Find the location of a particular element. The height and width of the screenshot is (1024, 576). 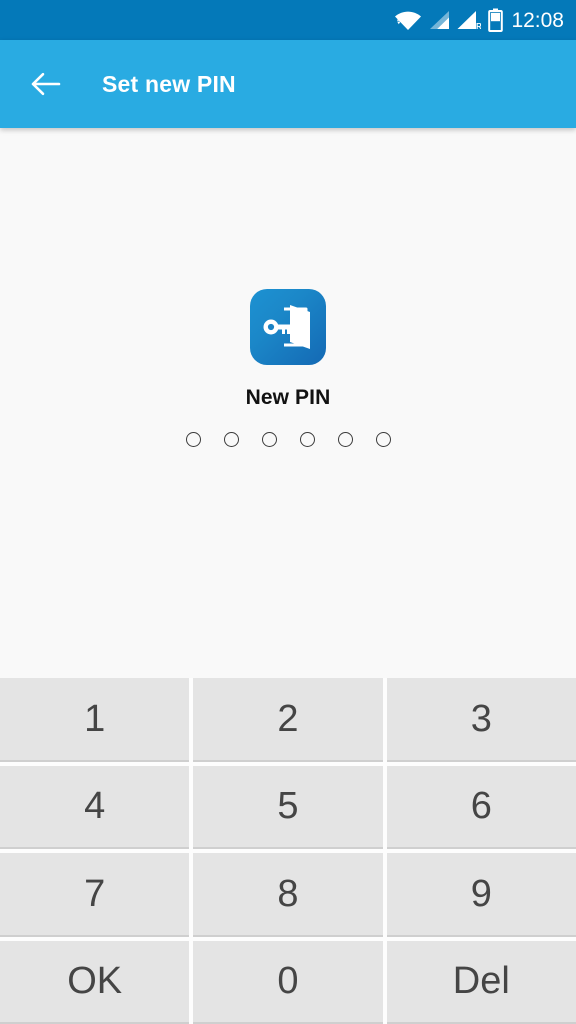

key-5: 5 is located at coordinates (288, 807).